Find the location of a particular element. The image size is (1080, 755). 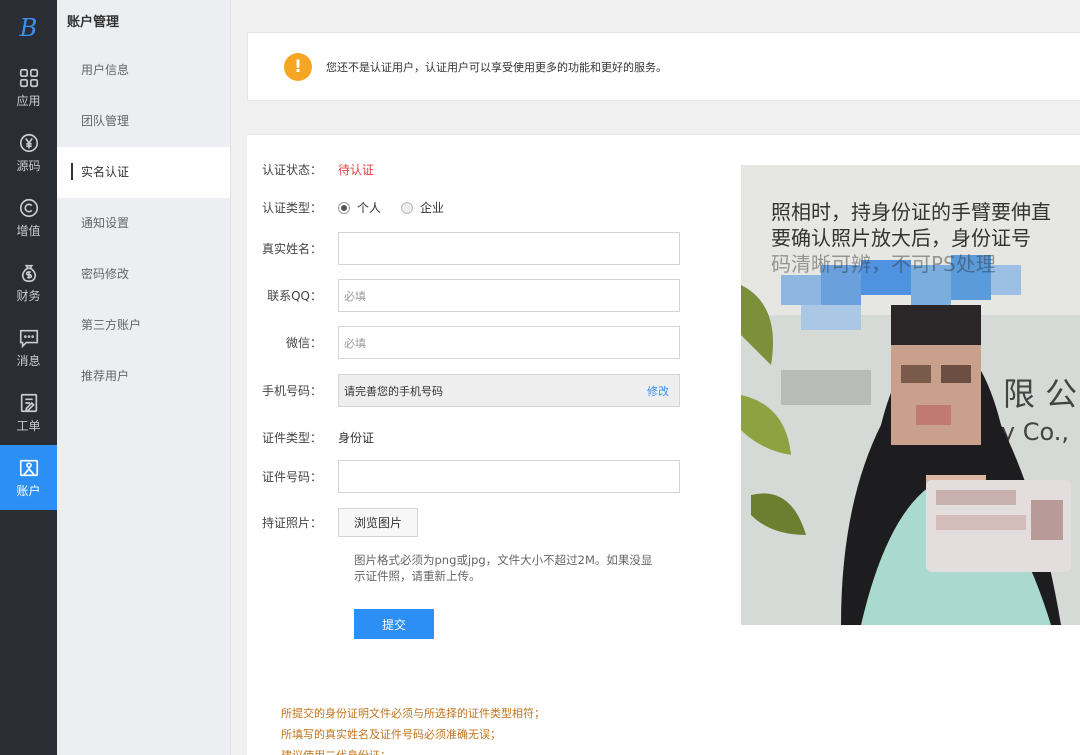

copyright-icon is located at coordinates (28, 207).